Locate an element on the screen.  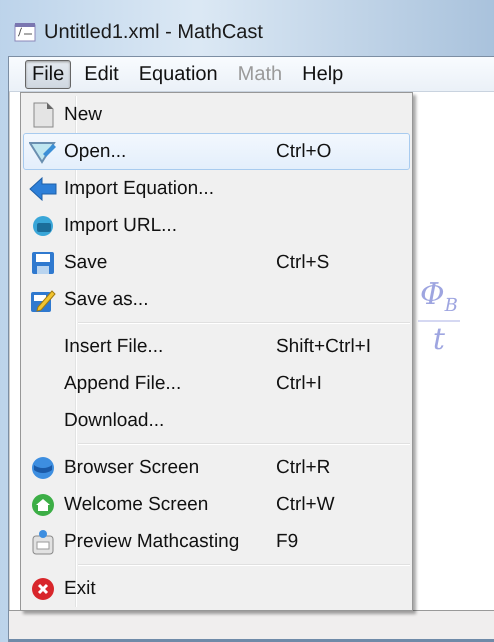
shortcut-label: Ctrl+R is located at coordinates (303, 467).